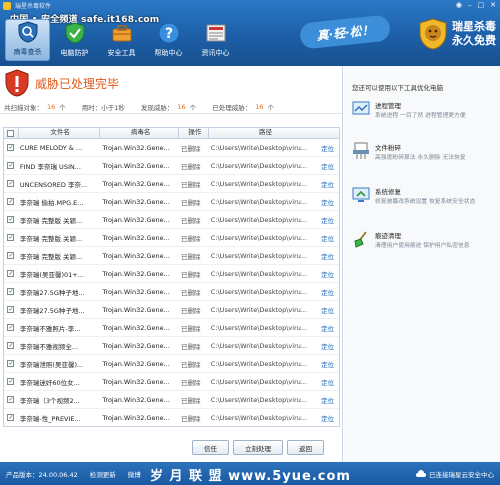 This screenshot has width=500, height=485. I want to click on nav-virus-scan: 病毒查杀, so click(27, 40).